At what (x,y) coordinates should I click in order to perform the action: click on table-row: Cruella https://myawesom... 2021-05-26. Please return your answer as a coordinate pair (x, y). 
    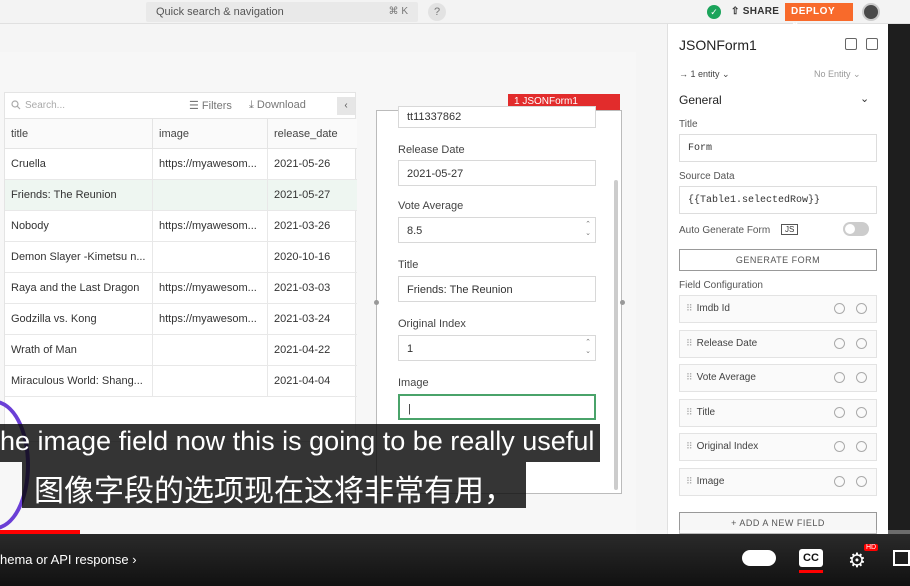
    Looking at the image, I should click on (181, 164).